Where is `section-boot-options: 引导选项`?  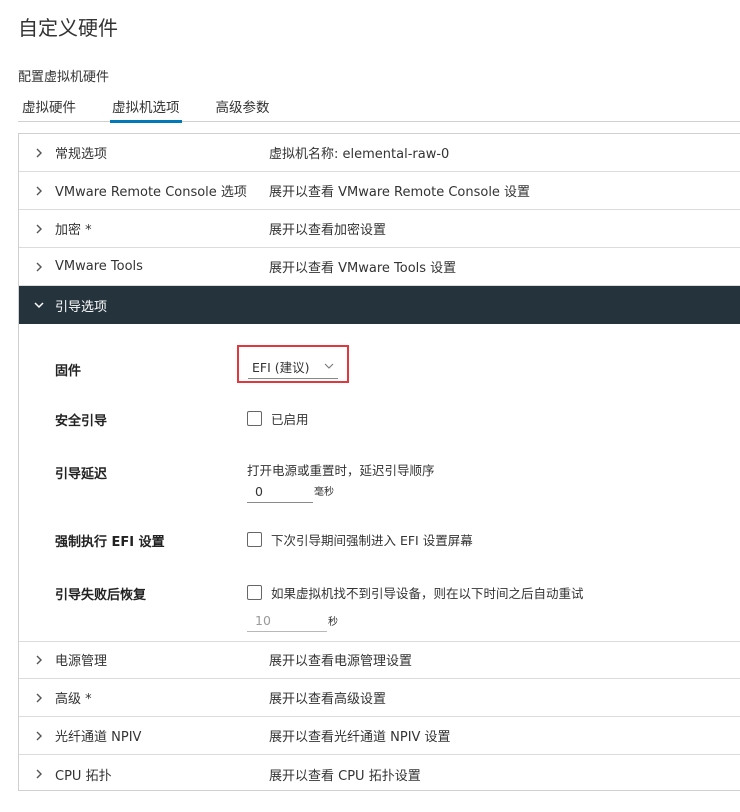
section-boot-options: 引导选项 is located at coordinates (379, 305).